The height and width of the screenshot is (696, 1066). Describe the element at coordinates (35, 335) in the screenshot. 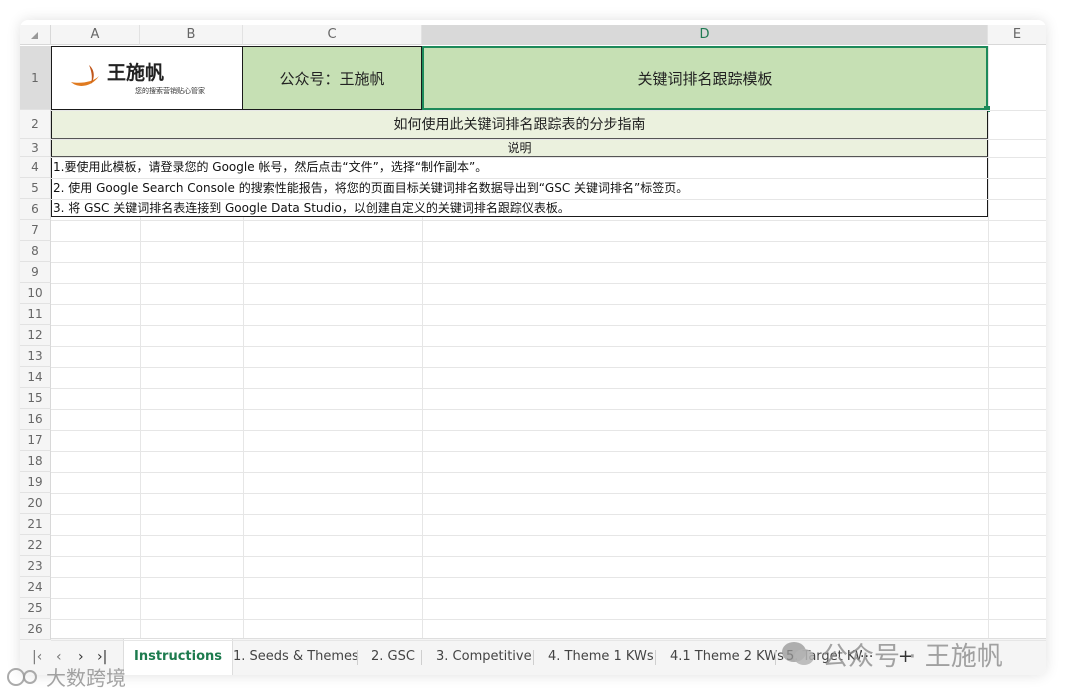

I see `row-header: 12` at that location.